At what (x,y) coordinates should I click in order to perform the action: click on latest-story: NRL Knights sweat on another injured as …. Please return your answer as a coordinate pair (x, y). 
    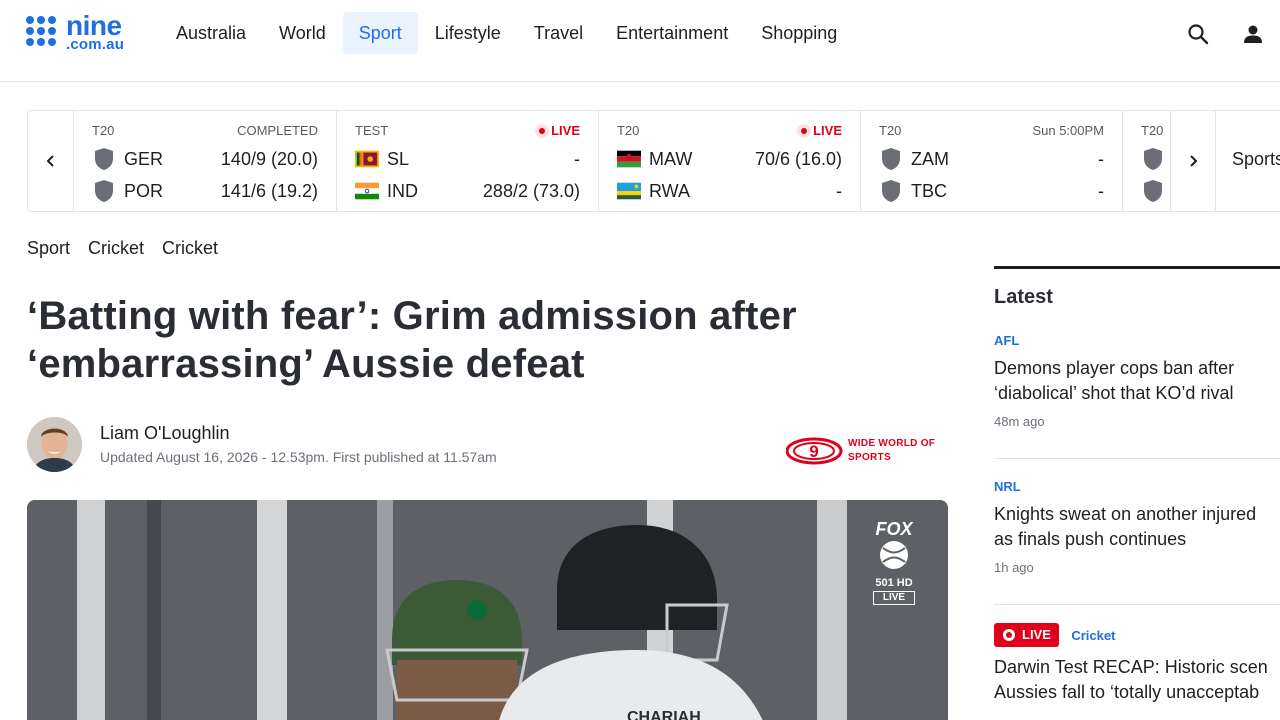
    Looking at the image, I should click on (1137, 527).